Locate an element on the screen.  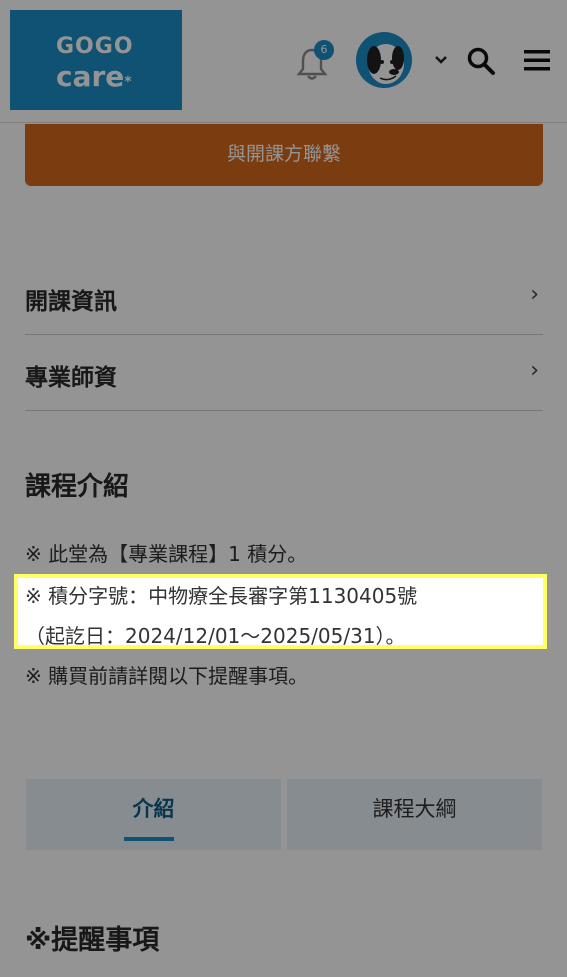
accordion-instructors: 專業師資 › is located at coordinates (284, 373).